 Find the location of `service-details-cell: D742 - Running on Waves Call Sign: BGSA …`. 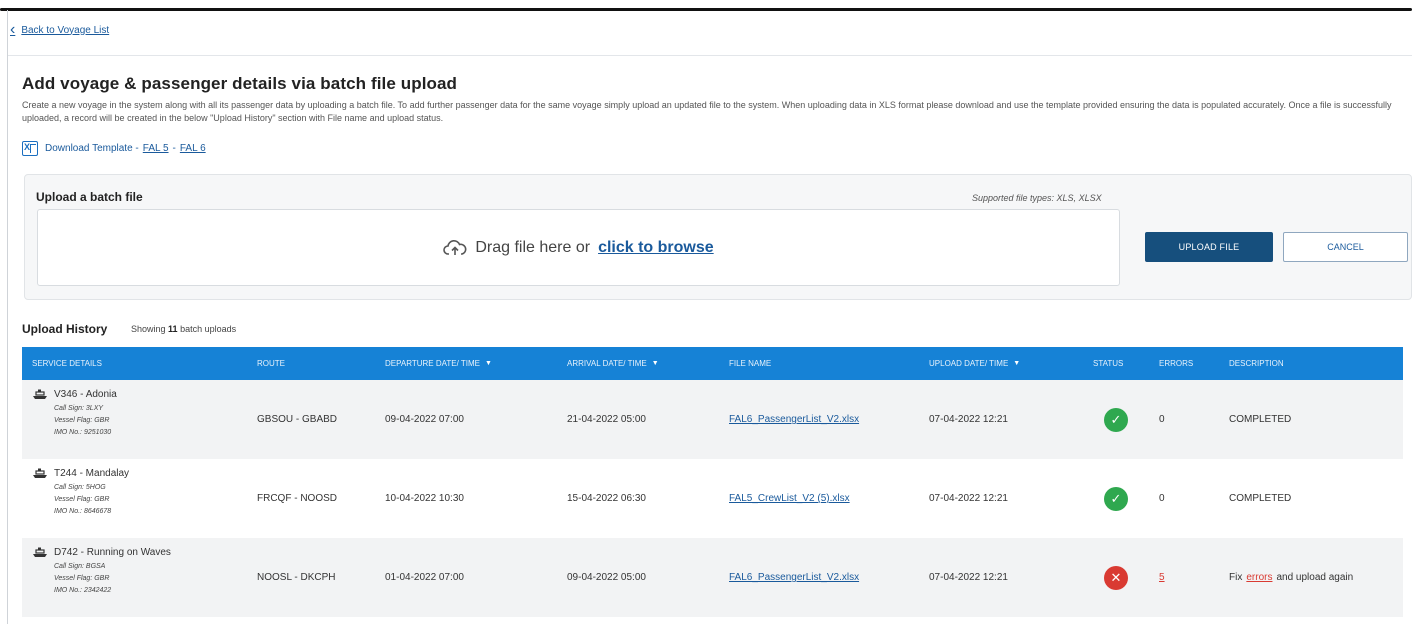

service-details-cell: D742 - Running on Waves Call Sign: BGSA … is located at coordinates (101, 571).